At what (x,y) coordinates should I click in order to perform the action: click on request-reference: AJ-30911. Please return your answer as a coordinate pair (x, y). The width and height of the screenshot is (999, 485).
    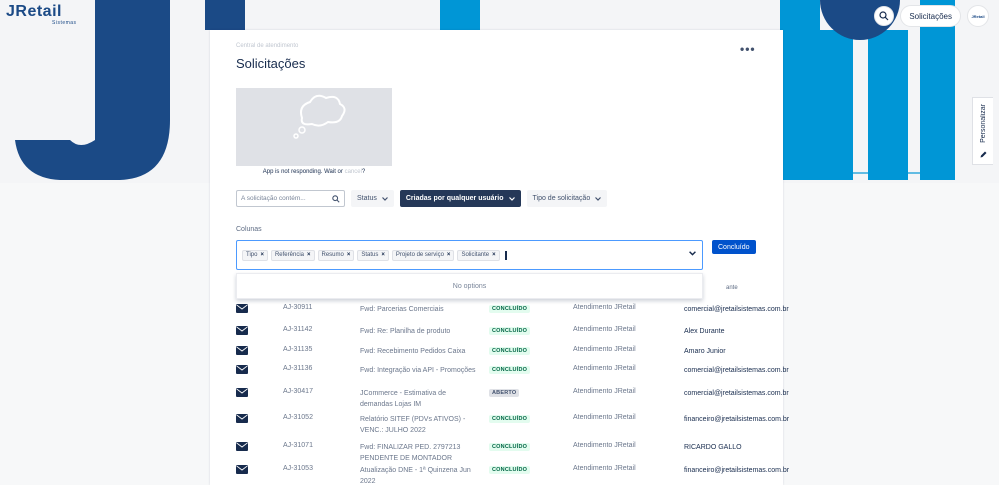
    Looking at the image, I should click on (297, 307).